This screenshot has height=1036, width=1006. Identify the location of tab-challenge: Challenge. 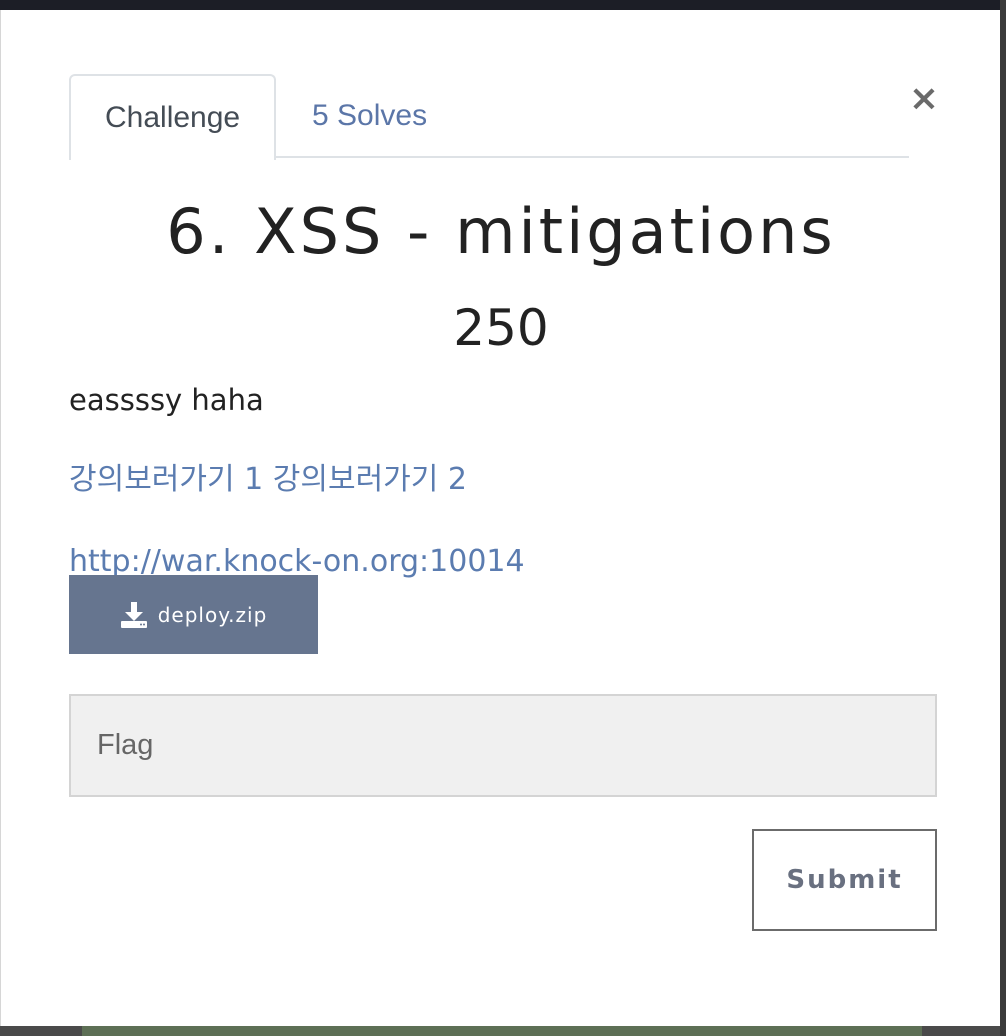
(173, 117).